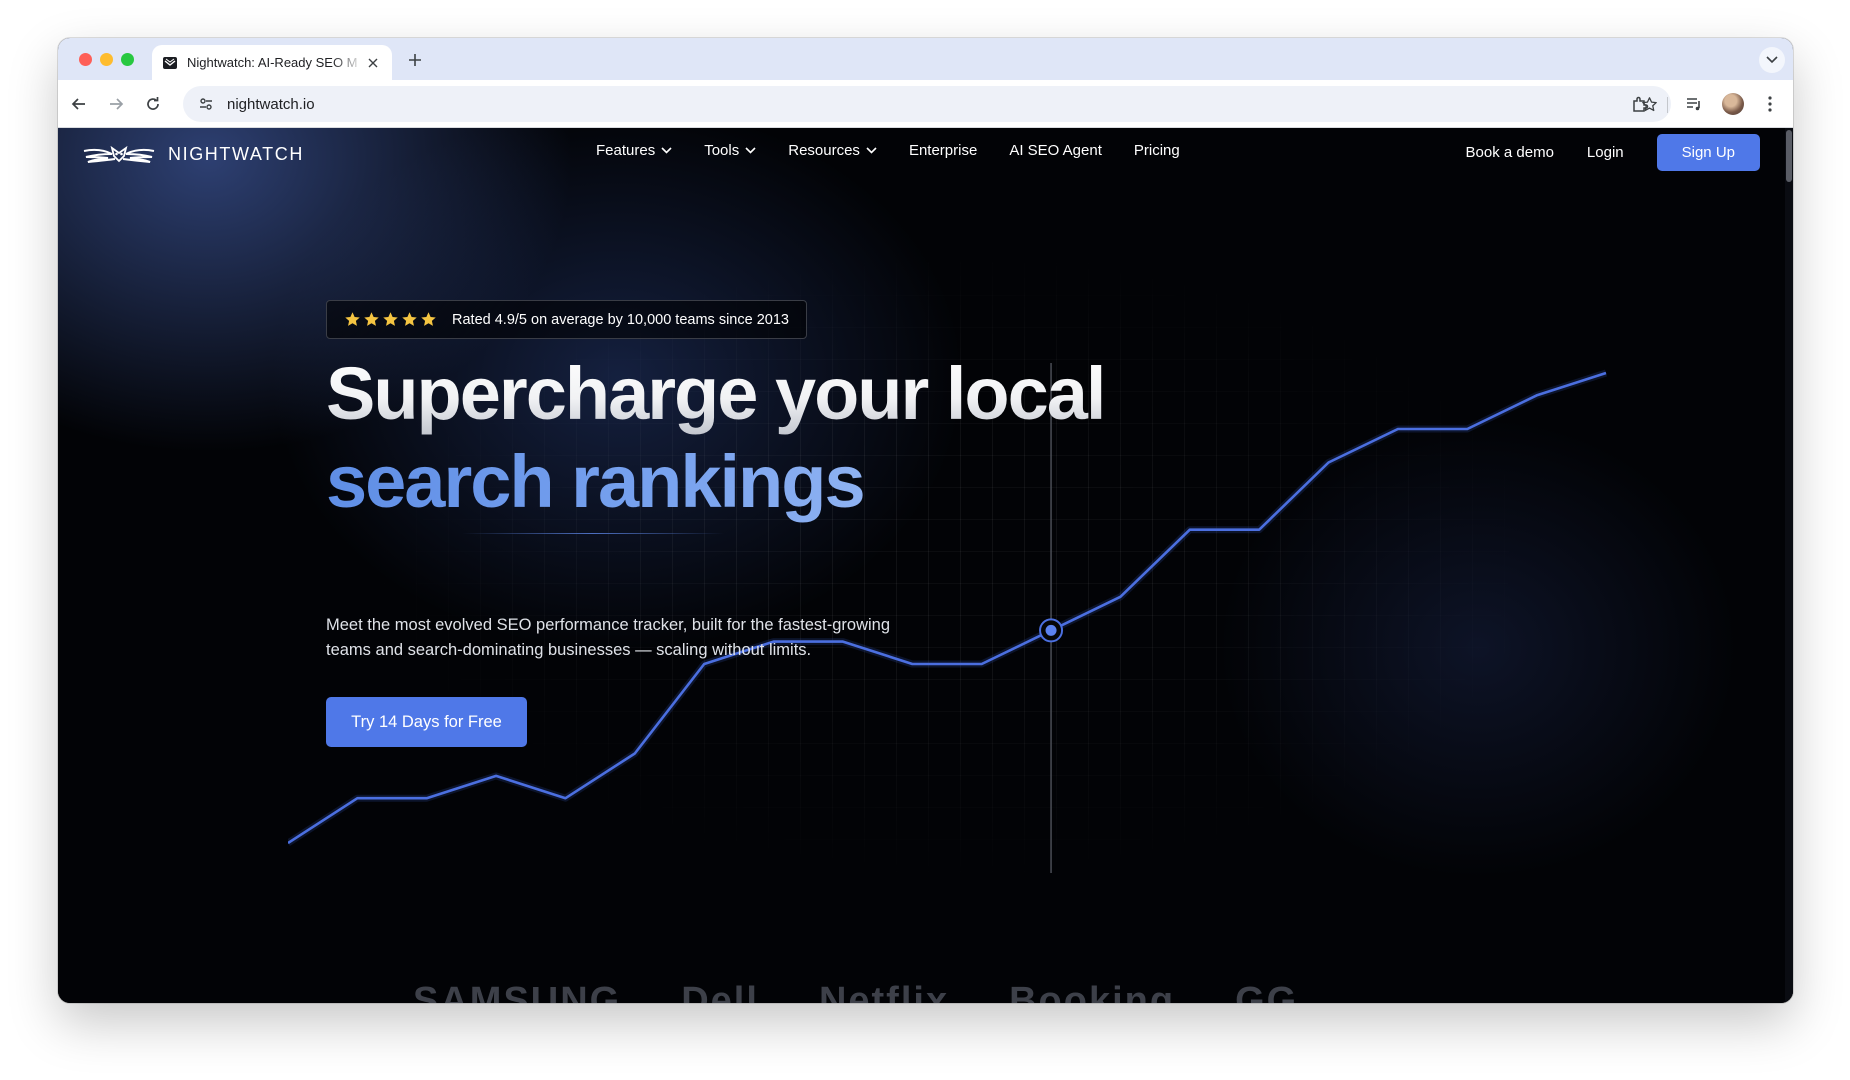 The height and width of the screenshot is (1080, 1850). I want to click on profile-avatar, so click(1733, 104).